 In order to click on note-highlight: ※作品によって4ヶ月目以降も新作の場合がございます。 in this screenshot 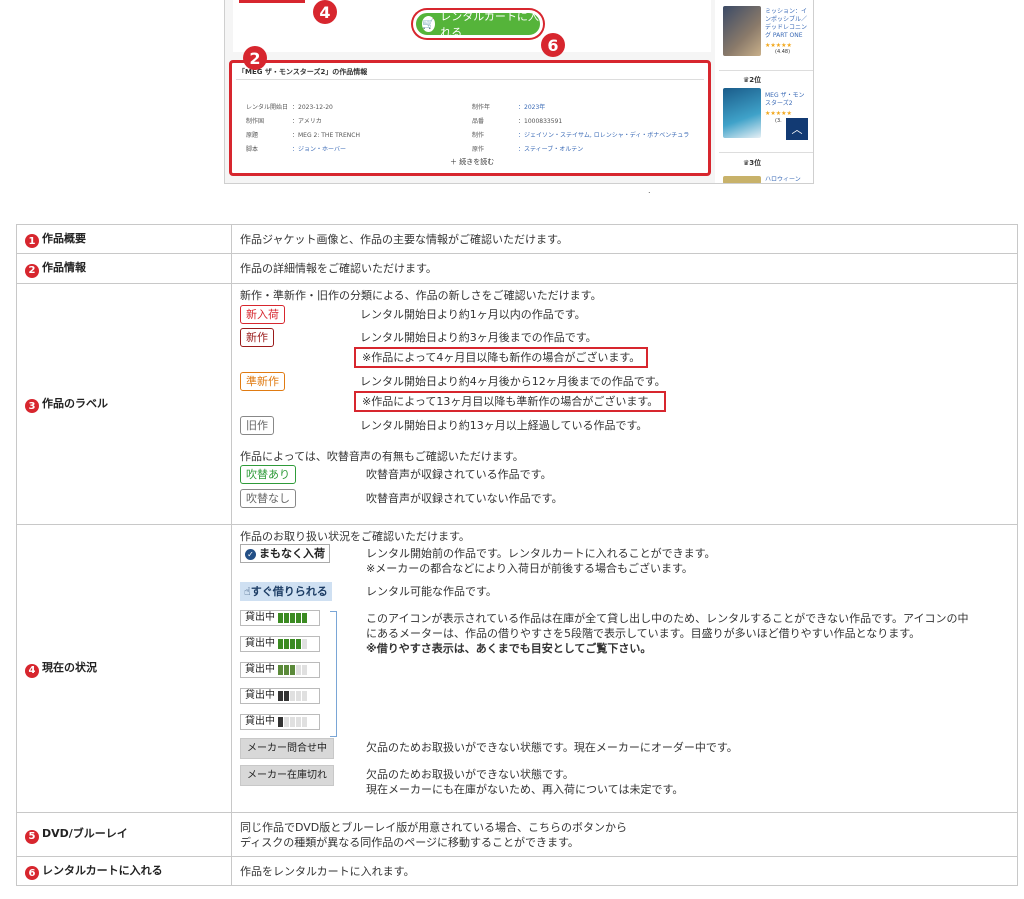, I will do `click(501, 357)`.